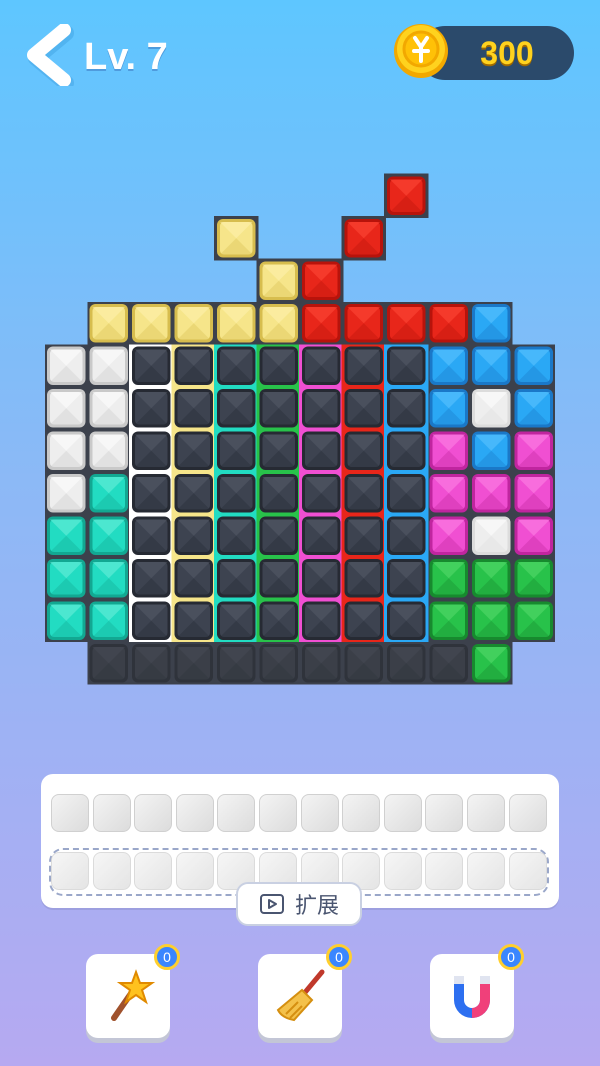 The height and width of the screenshot is (1066, 600). Describe the element at coordinates (477, 991) in the screenshot. I see `booster-magnet: 0` at that location.